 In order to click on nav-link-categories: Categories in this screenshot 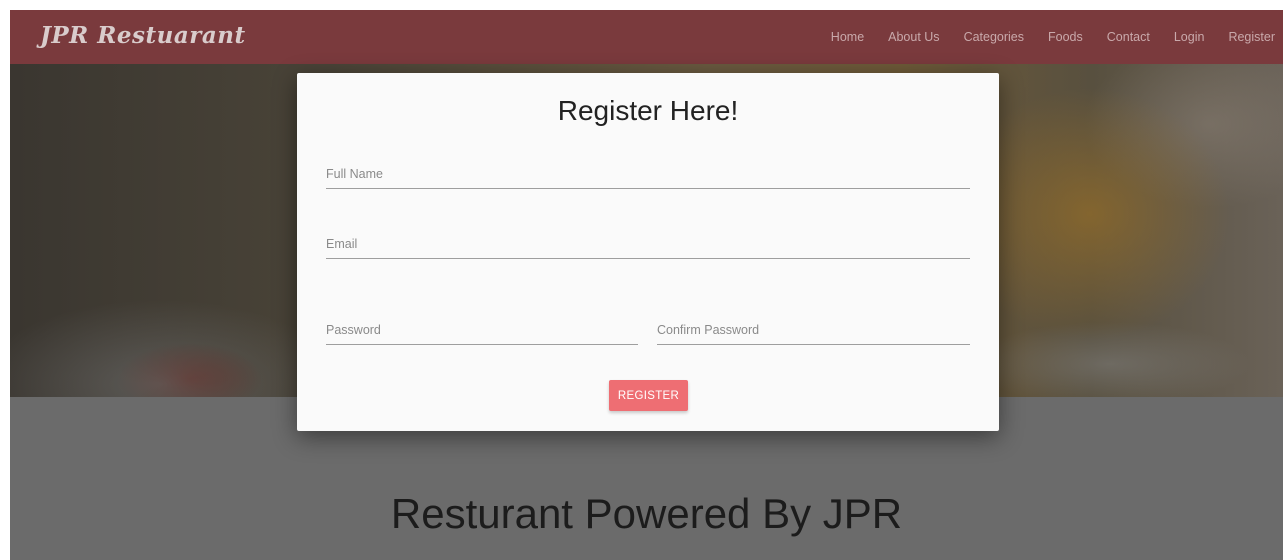, I will do `click(994, 37)`.